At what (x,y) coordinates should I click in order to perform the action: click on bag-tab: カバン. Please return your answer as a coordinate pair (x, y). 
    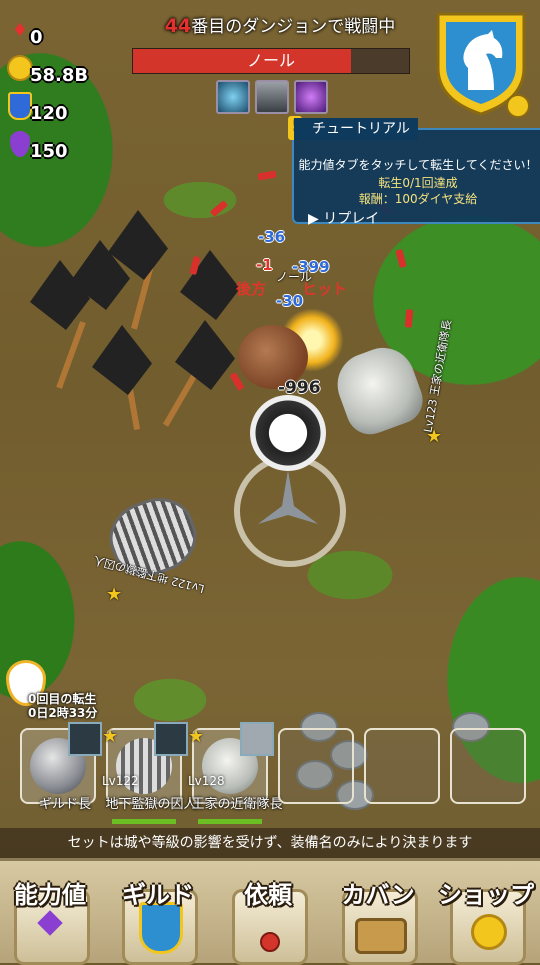
    Looking at the image, I should click on (378, 917).